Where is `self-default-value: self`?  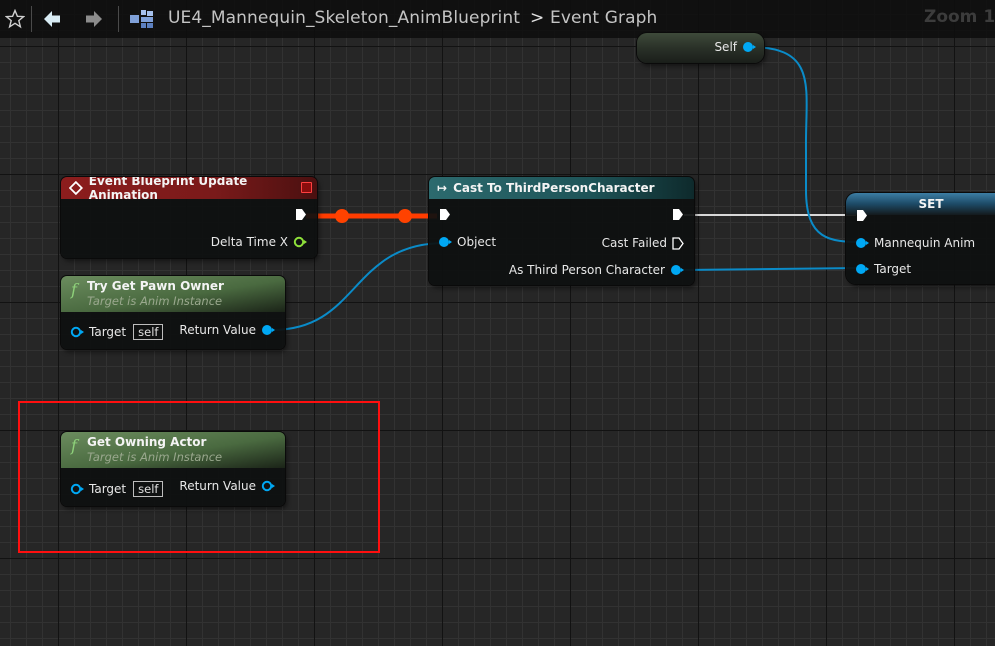
self-default-value: self is located at coordinates (148, 332).